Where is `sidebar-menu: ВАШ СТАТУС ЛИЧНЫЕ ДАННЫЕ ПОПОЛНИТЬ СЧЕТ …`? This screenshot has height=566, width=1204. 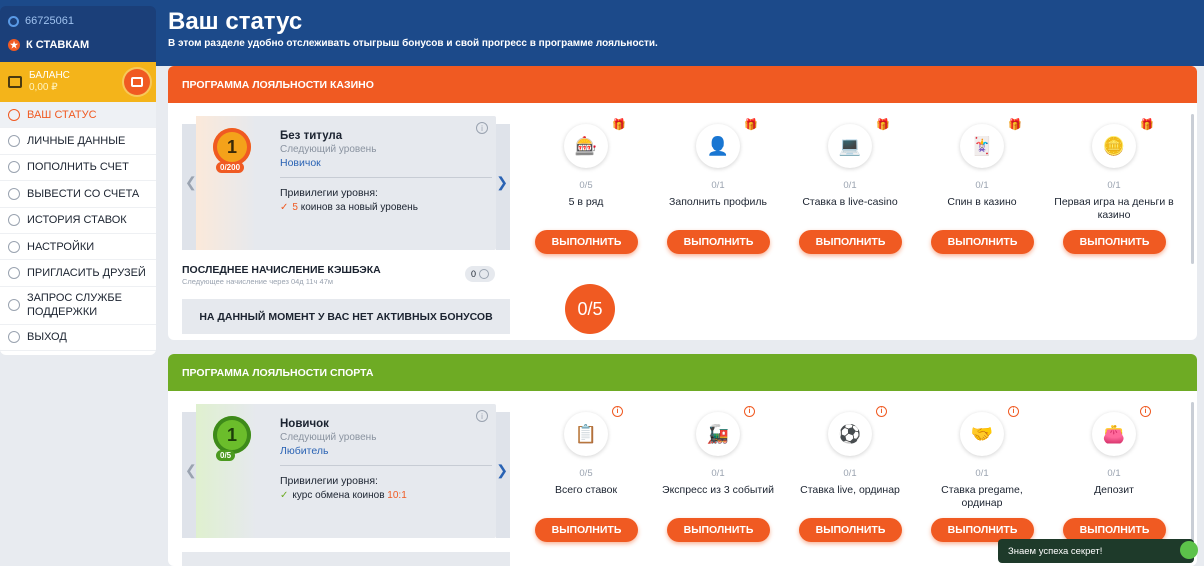
sidebar-menu: ВАШ СТАТУС ЛИЧНЫЕ ДАННЫЕ ПОПОЛНИТЬ СЧЕТ … is located at coordinates (78, 229).